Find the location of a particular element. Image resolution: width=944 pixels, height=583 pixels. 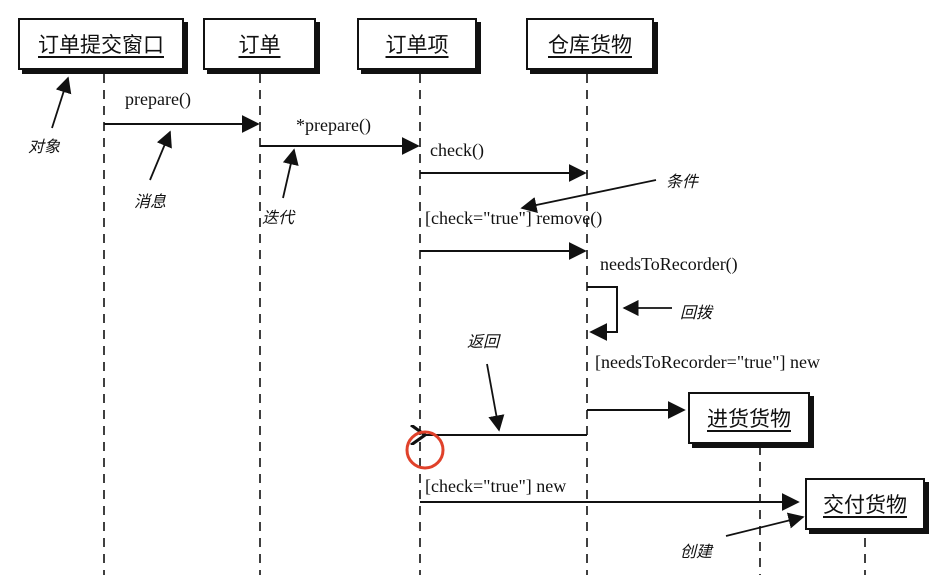

annotation-object-pointer is located at coordinates (61, 102).